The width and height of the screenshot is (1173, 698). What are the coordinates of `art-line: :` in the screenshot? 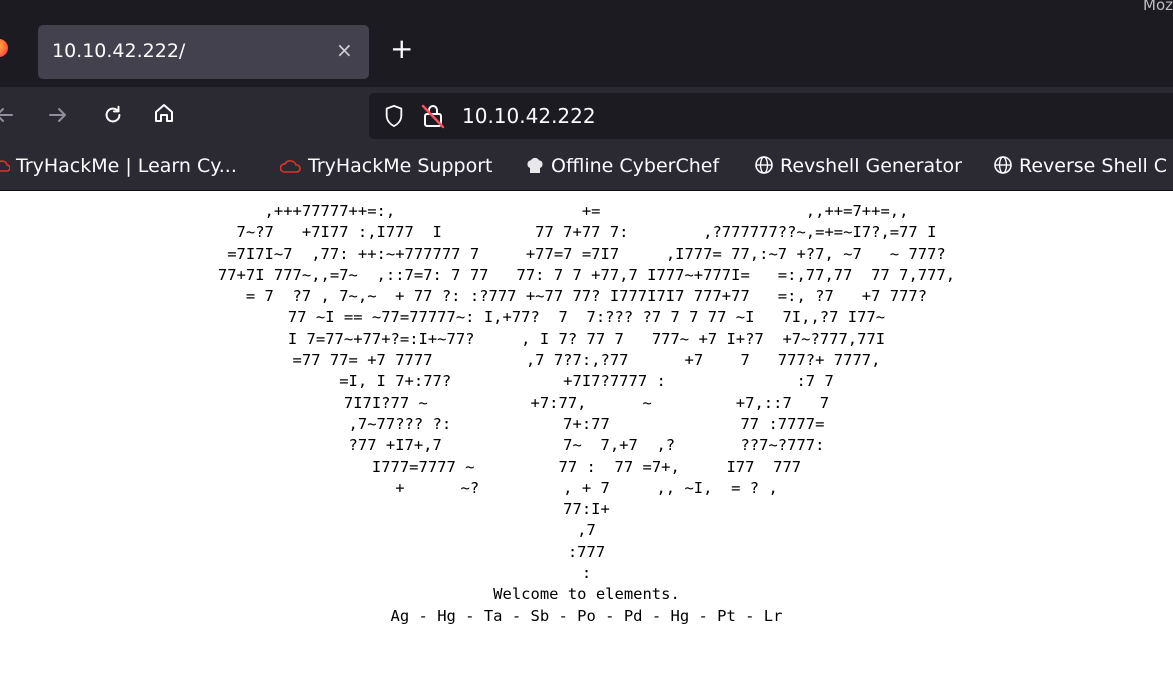 It's located at (586, 573).